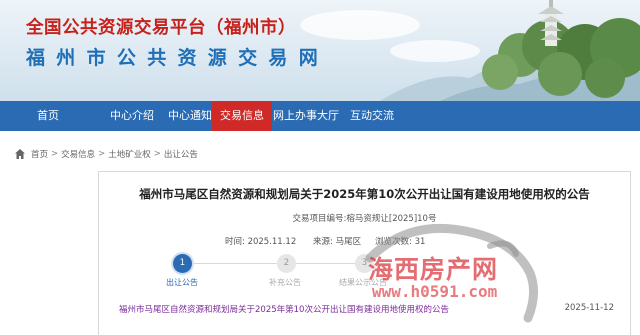 The height and width of the screenshot is (335, 640). Describe the element at coordinates (286, 263) in the screenshot. I see `step-2-indicator: 2` at that location.